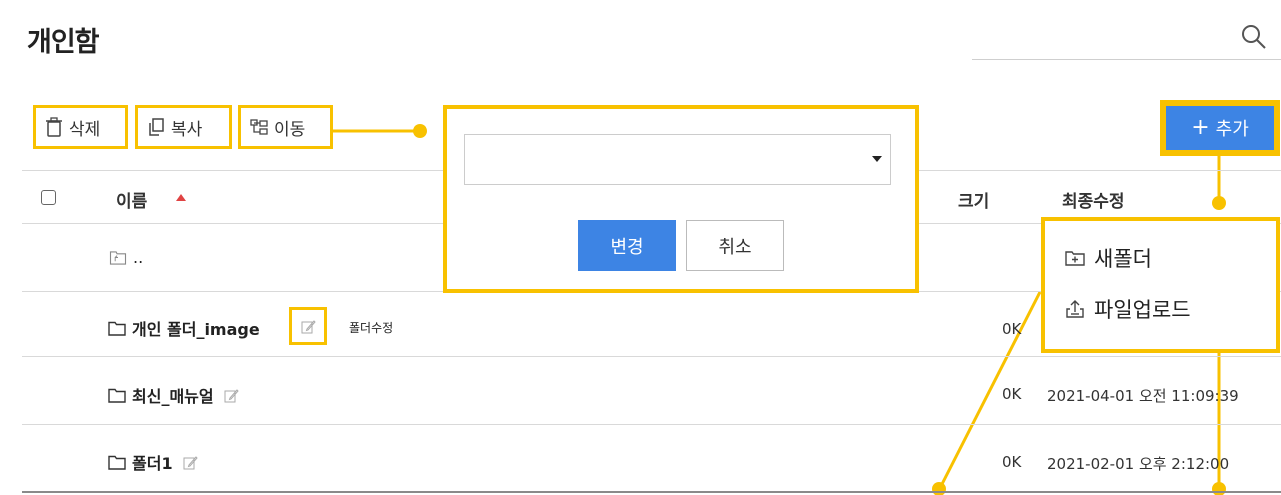 The image size is (1281, 495). Describe the element at coordinates (1200, 127) in the screenshot. I see `plus-icon: +` at that location.